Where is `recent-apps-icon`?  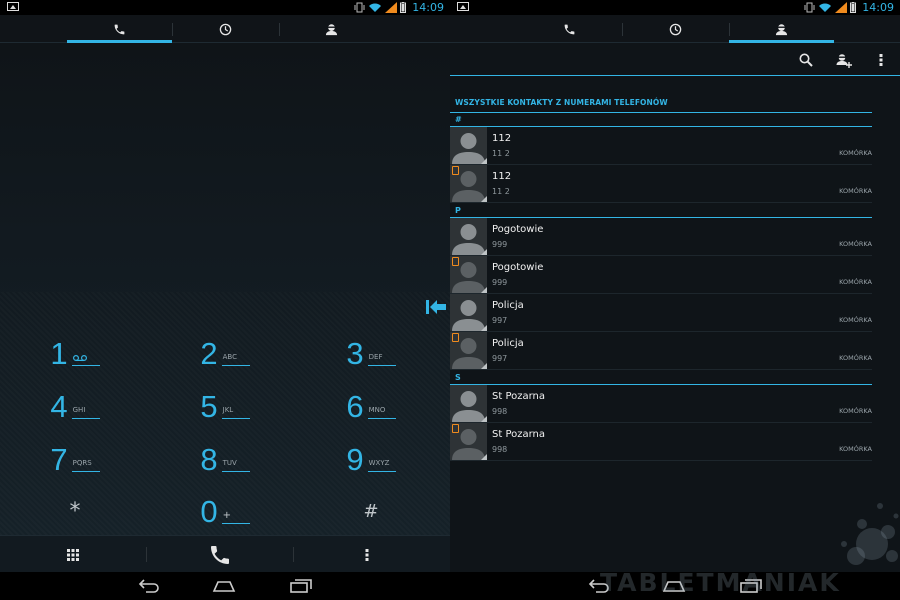
recent-apps-icon is located at coordinates (301, 586).